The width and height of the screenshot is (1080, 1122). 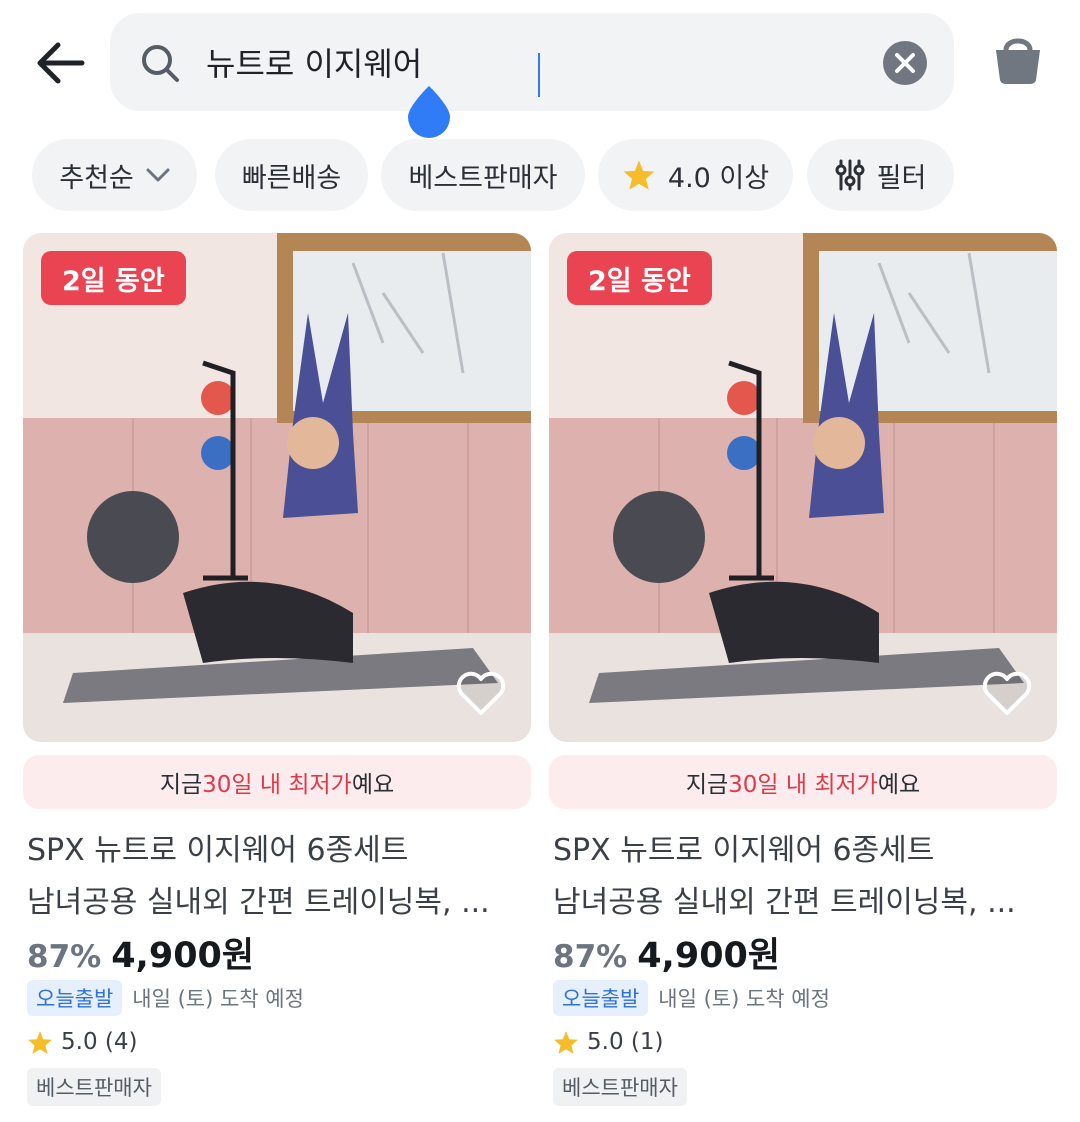 I want to click on shopping-bag-icon, so click(x=1018, y=61).